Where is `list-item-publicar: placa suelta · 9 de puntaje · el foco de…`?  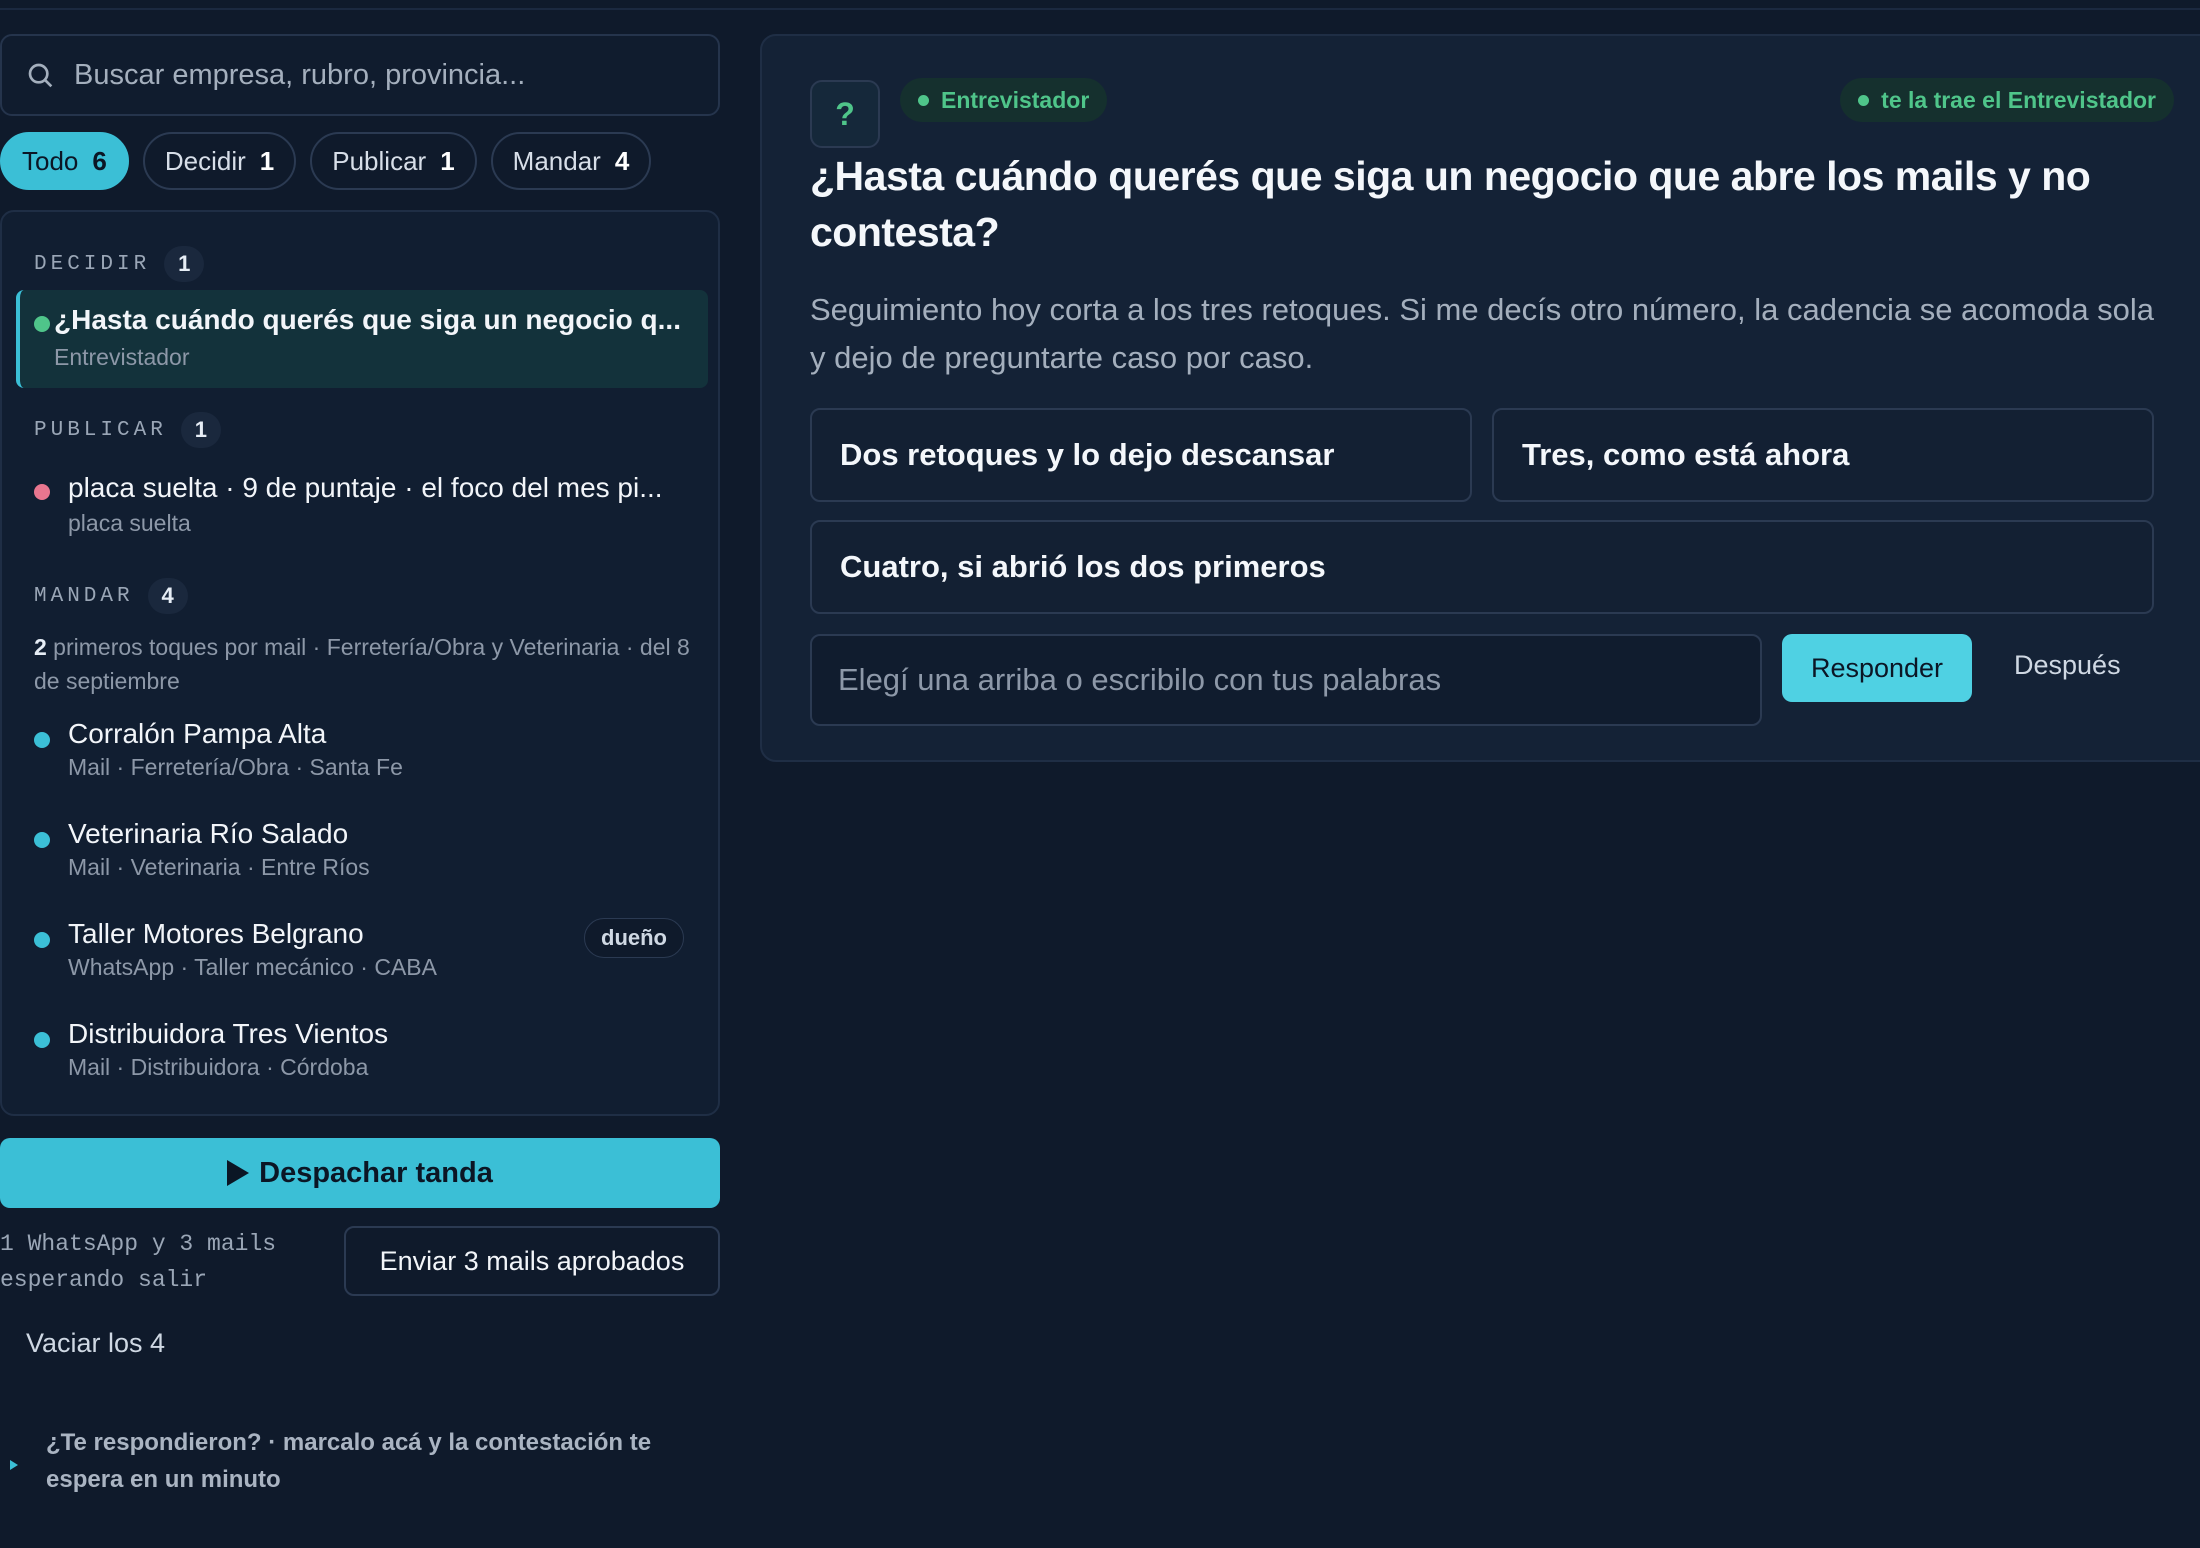
list-item-publicar: placa suelta · 9 de puntaje · el foco de… is located at coordinates (362, 508).